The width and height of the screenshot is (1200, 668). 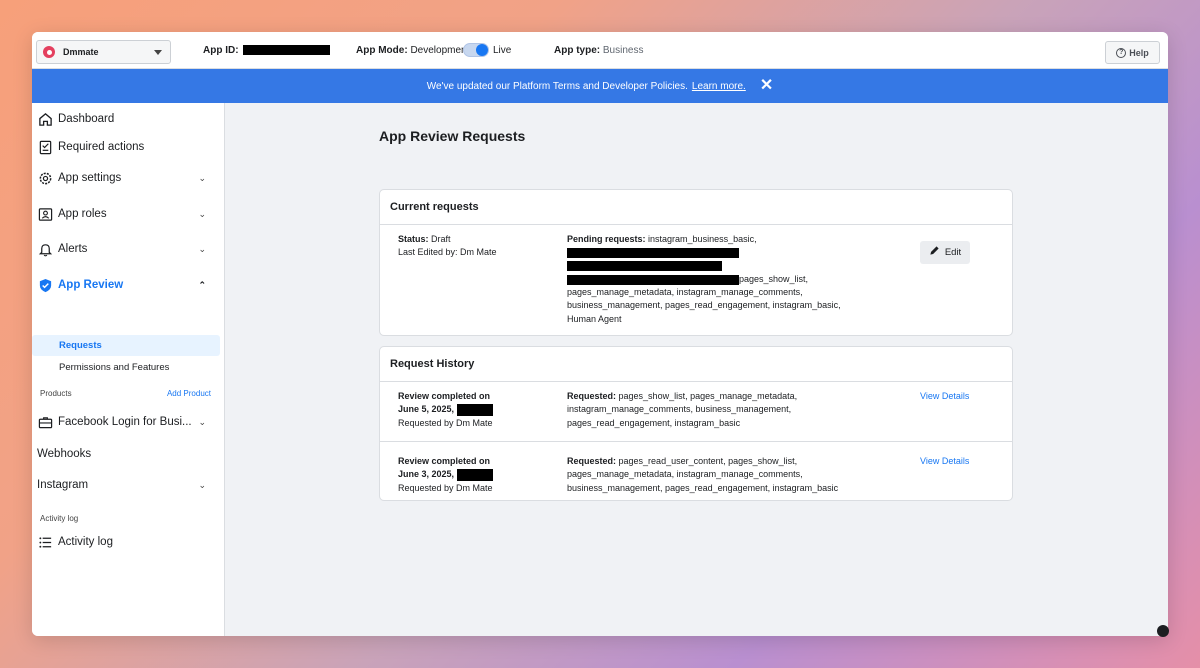 I want to click on sidebar-item-app-settings: App settings ⌄, so click(x=128, y=178).